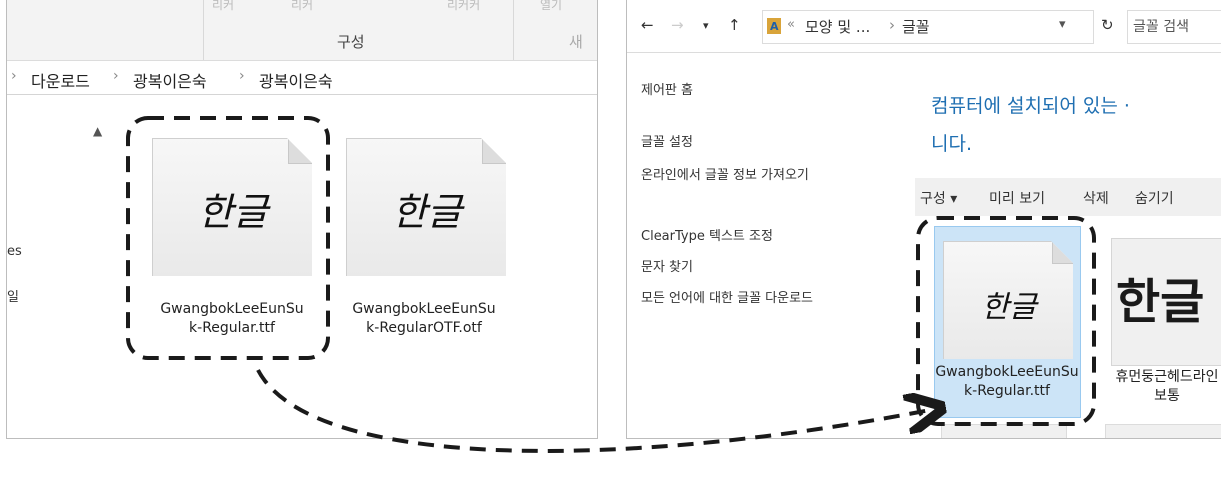  Describe the element at coordinates (1068, 197) in the screenshot. I see `command-bar: 구성 ▾ 미리 보기 삭제 숨기기` at that location.